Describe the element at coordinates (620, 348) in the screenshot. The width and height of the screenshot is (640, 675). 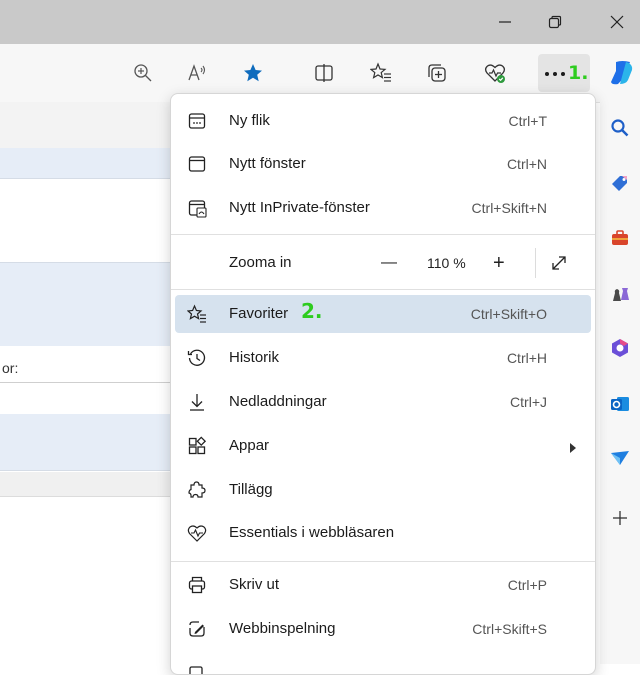
I see `microsoft-365-icon` at that location.